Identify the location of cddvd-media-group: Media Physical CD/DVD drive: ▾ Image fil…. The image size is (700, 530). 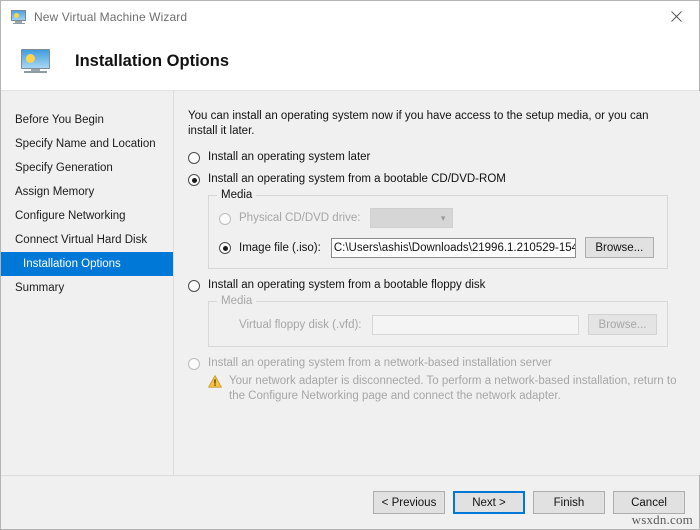
(438, 229).